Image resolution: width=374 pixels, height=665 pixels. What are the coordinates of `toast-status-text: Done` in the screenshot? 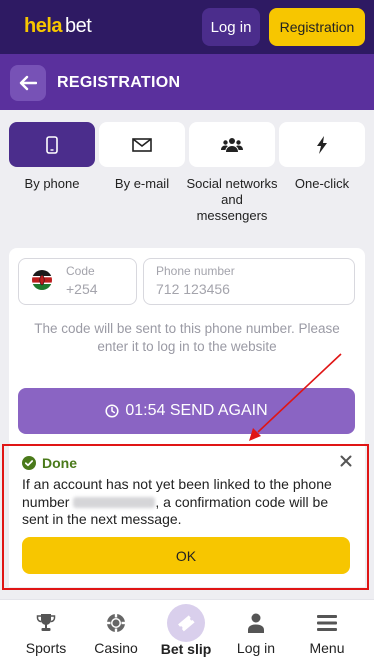 It's located at (59, 463).